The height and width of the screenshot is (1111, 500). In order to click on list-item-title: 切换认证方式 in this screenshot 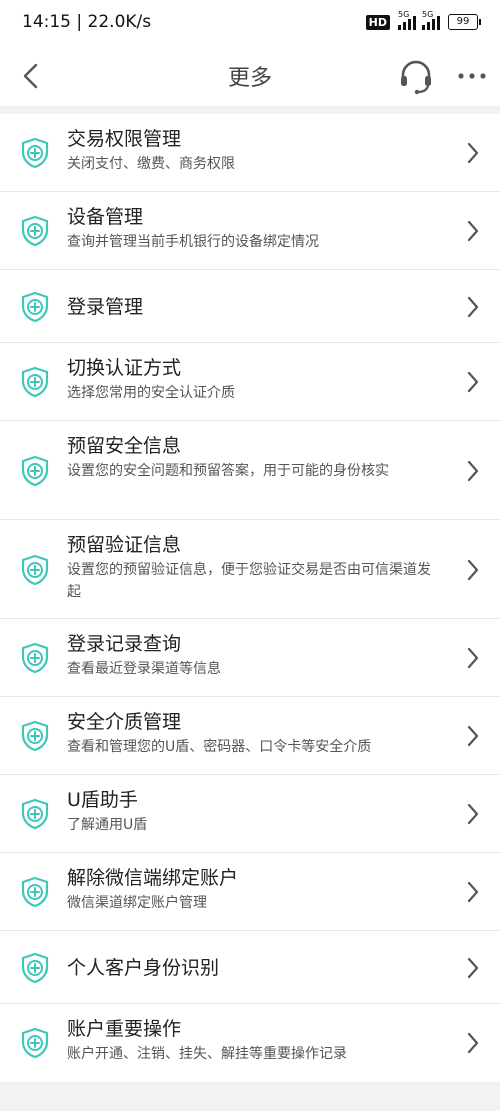, I will do `click(124, 368)`.